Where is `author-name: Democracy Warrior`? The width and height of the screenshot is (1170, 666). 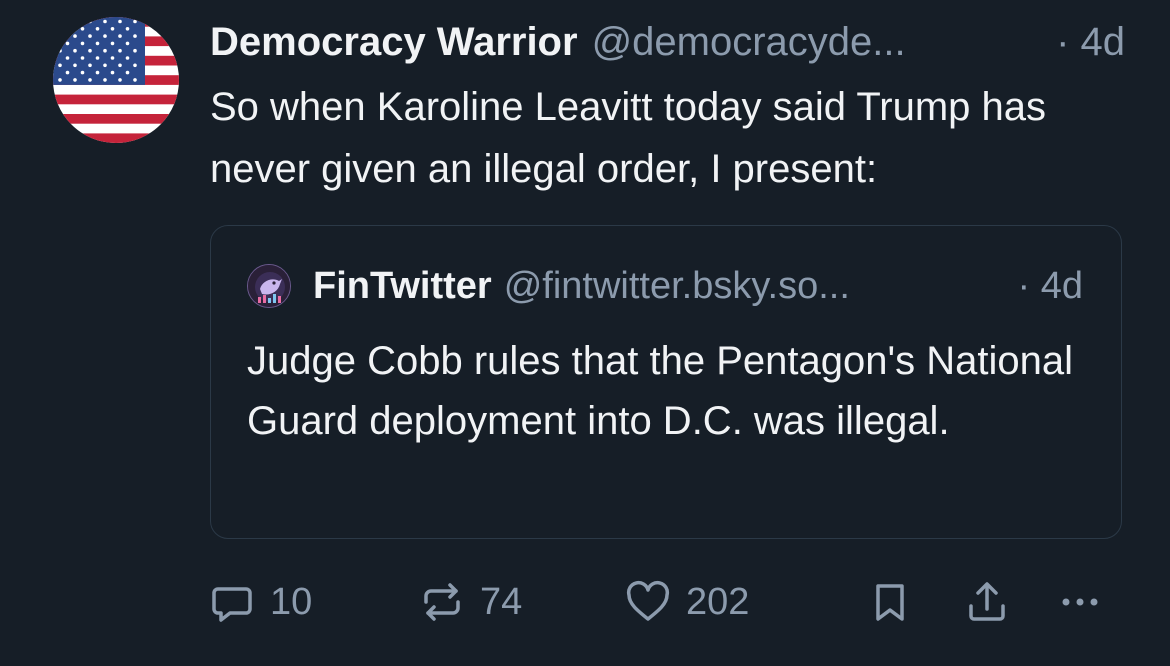
author-name: Democracy Warrior is located at coordinates (394, 42).